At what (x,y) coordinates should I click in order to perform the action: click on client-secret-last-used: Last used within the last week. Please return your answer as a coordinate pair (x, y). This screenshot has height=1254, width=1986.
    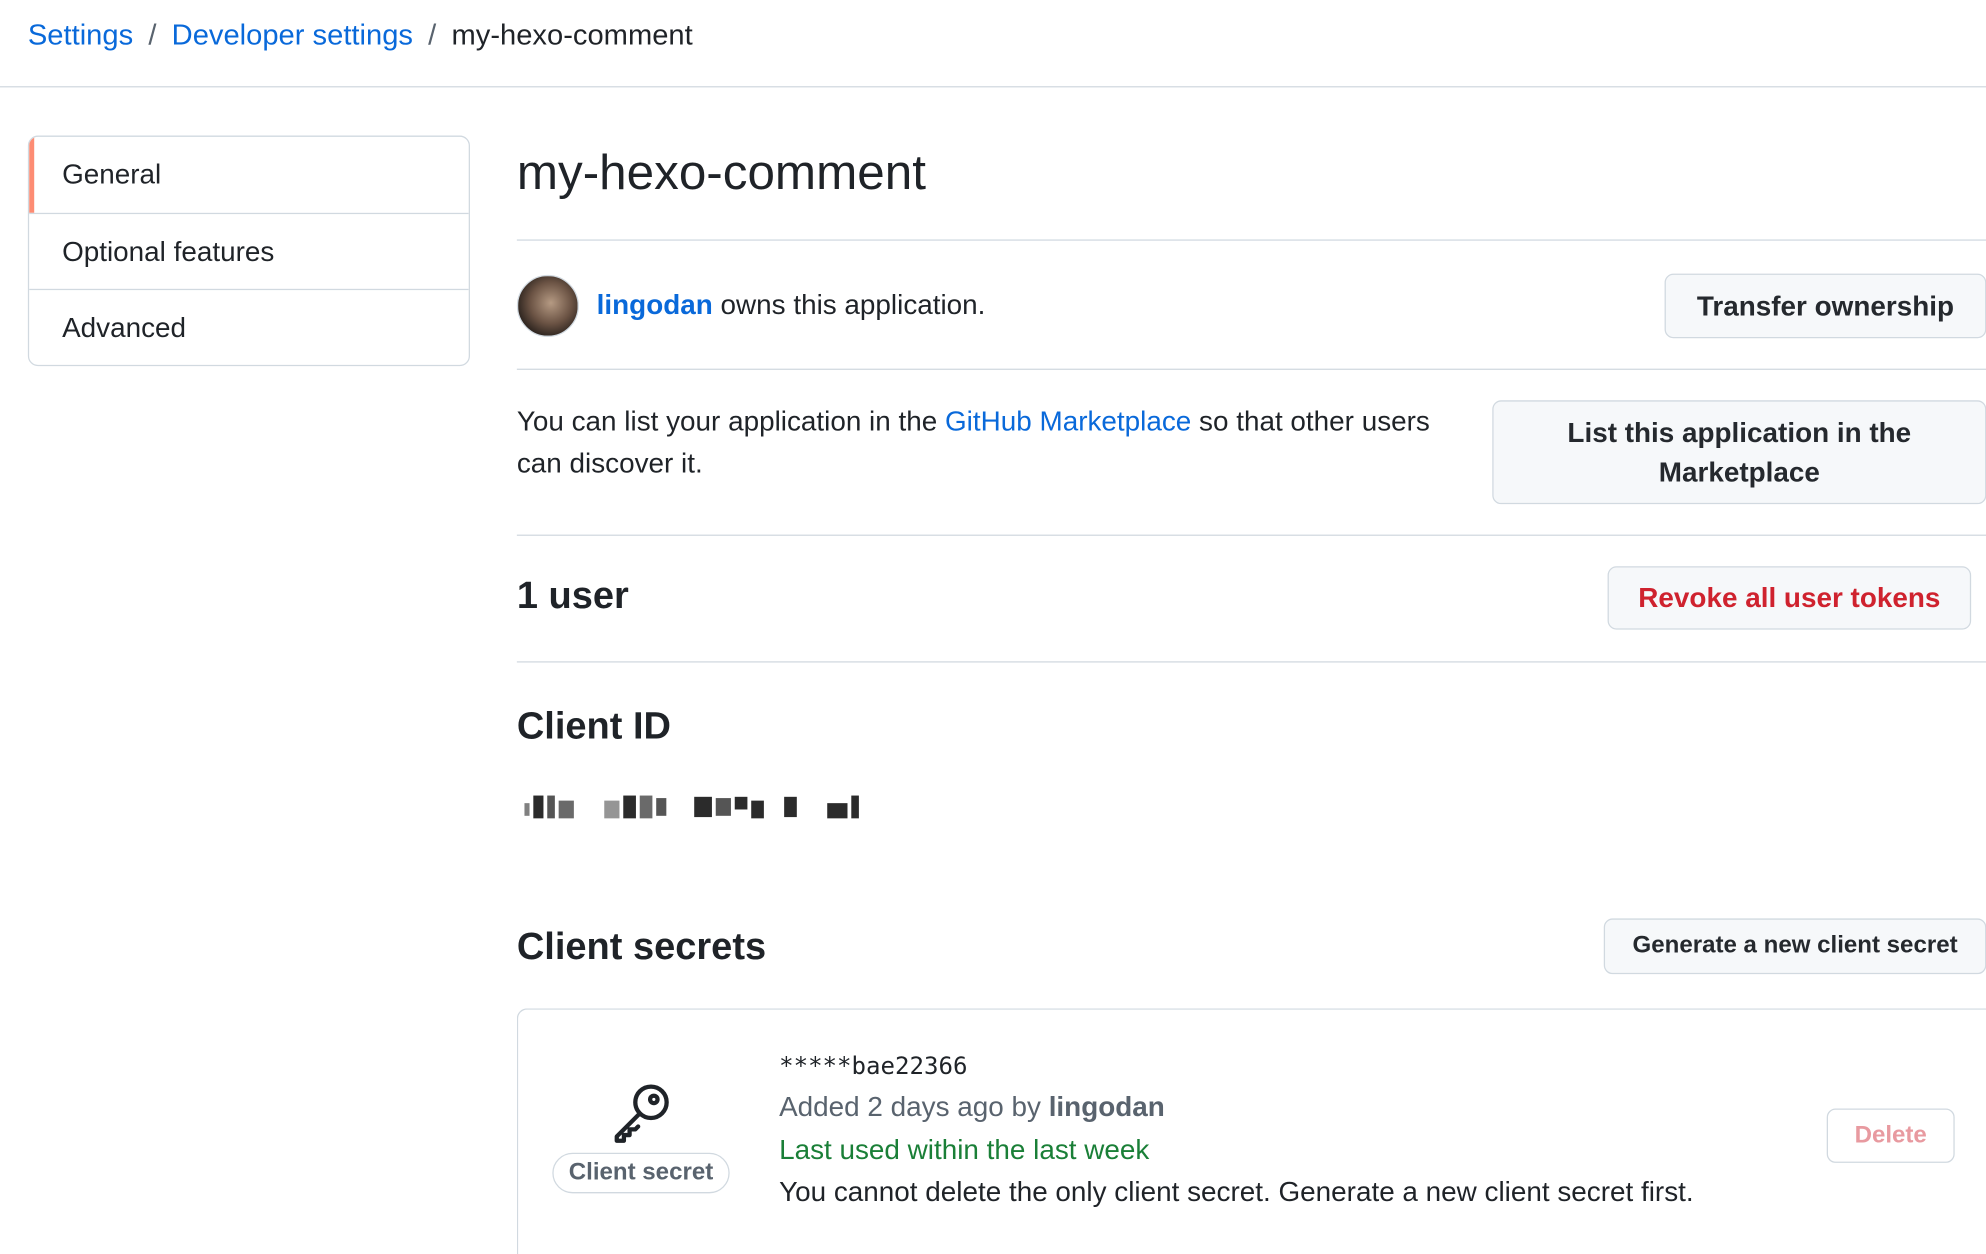
    Looking at the image, I should click on (964, 1149).